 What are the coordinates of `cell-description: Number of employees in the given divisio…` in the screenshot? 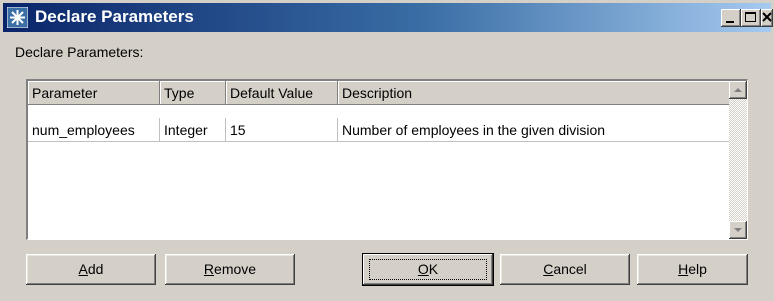 It's located at (537, 130).